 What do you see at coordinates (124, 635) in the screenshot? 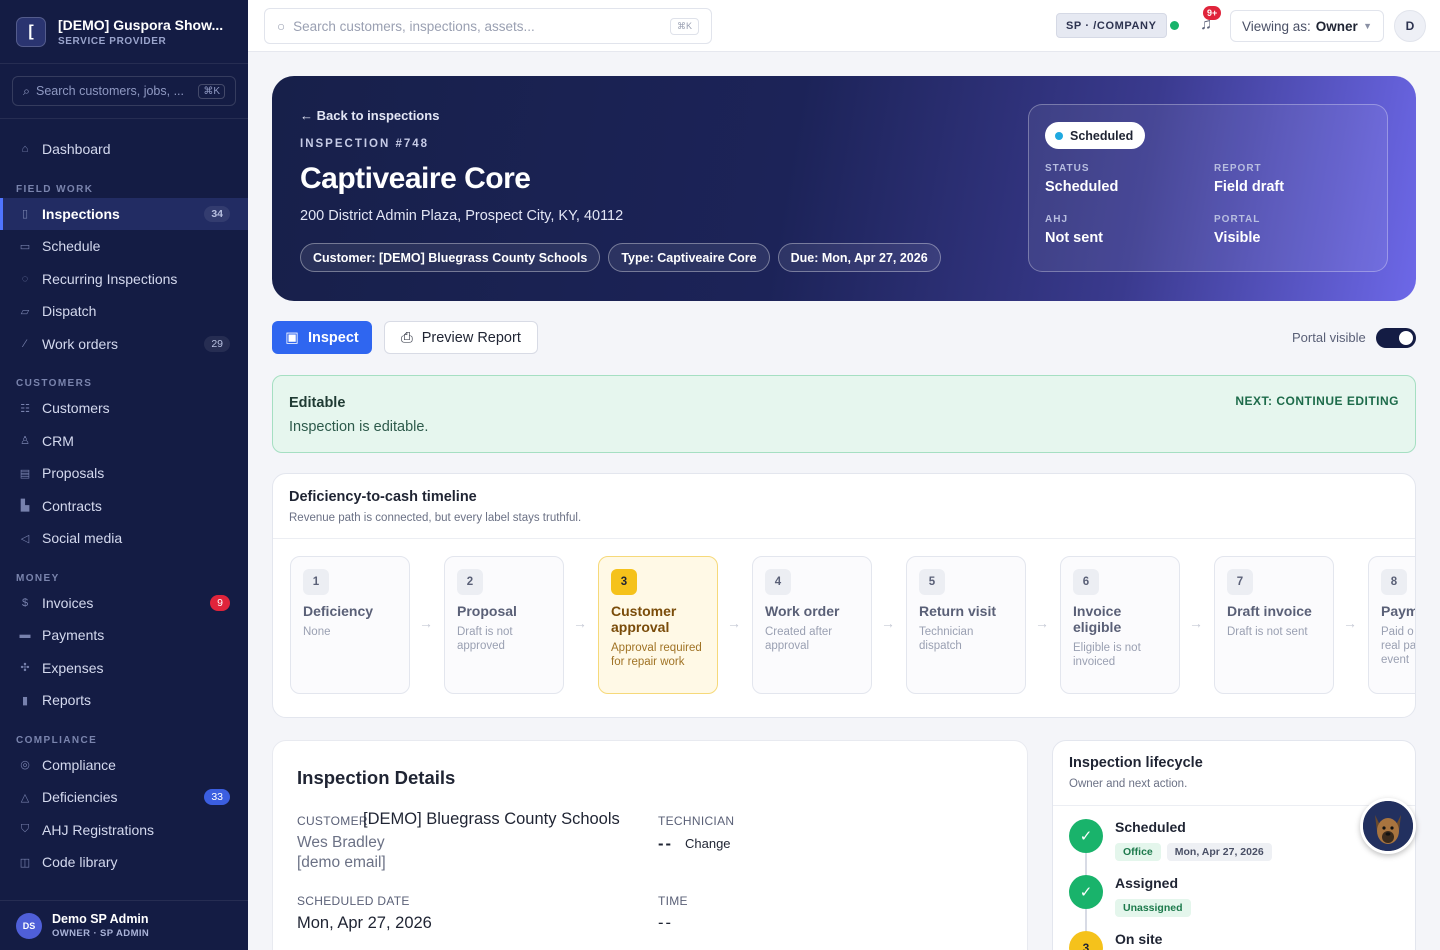
I see `sidebar-item-payments: ▬ Payments` at bounding box center [124, 635].